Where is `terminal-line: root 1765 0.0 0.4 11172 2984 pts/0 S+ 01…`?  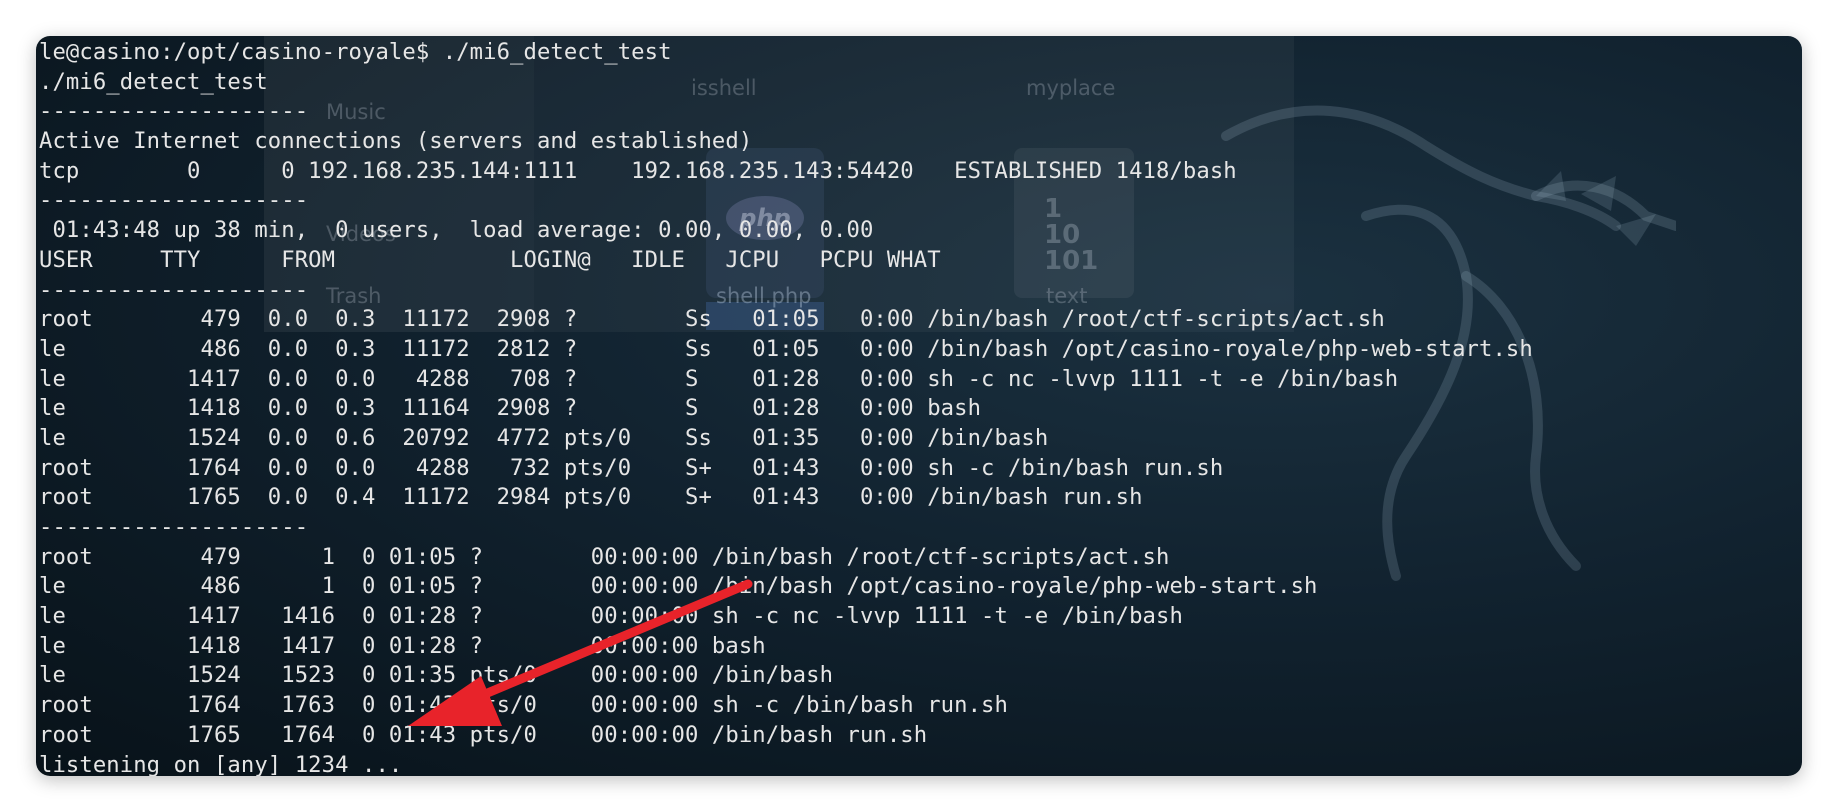
terminal-line: root 1765 0.0 0.4 11172 2984 pts/0 S+ 01… is located at coordinates (591, 497).